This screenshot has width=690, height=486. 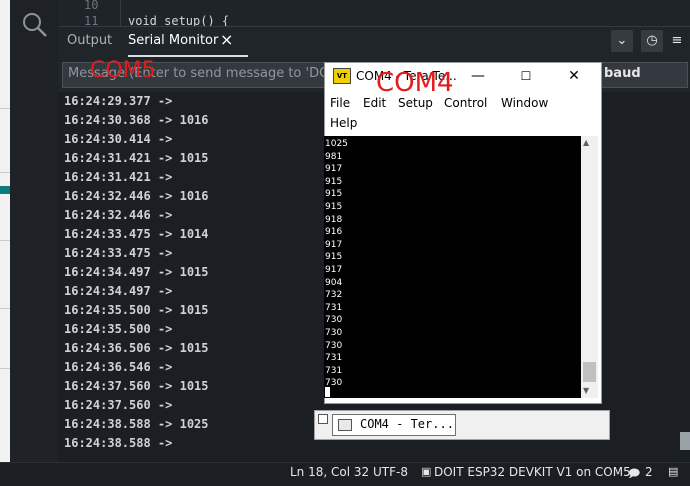 I want to click on menu-setup: Setup, so click(x=415, y=103).